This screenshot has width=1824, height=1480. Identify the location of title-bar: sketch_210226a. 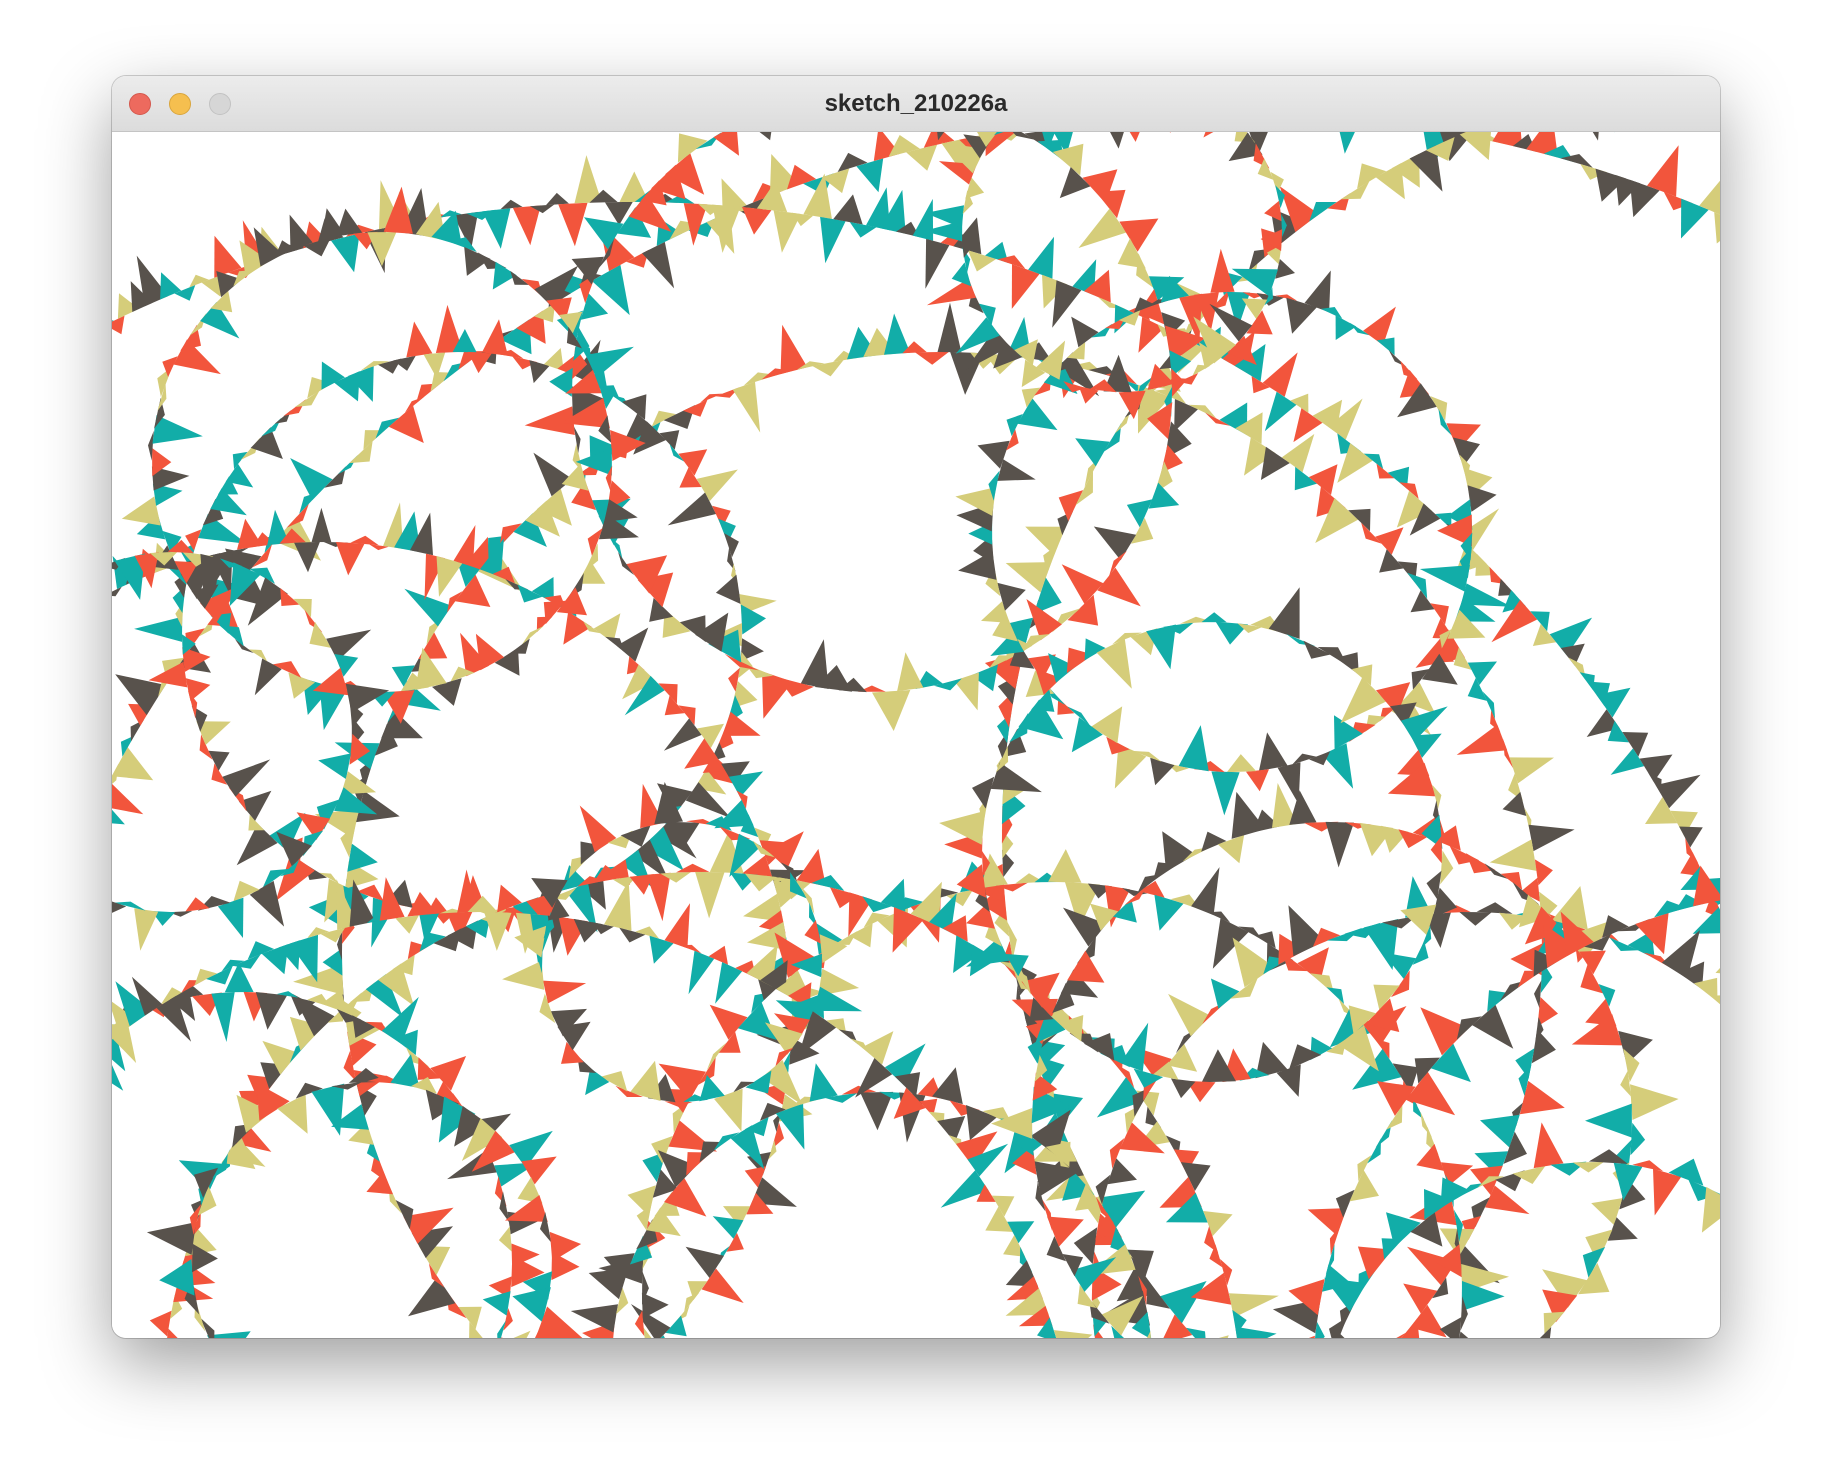
(916, 104).